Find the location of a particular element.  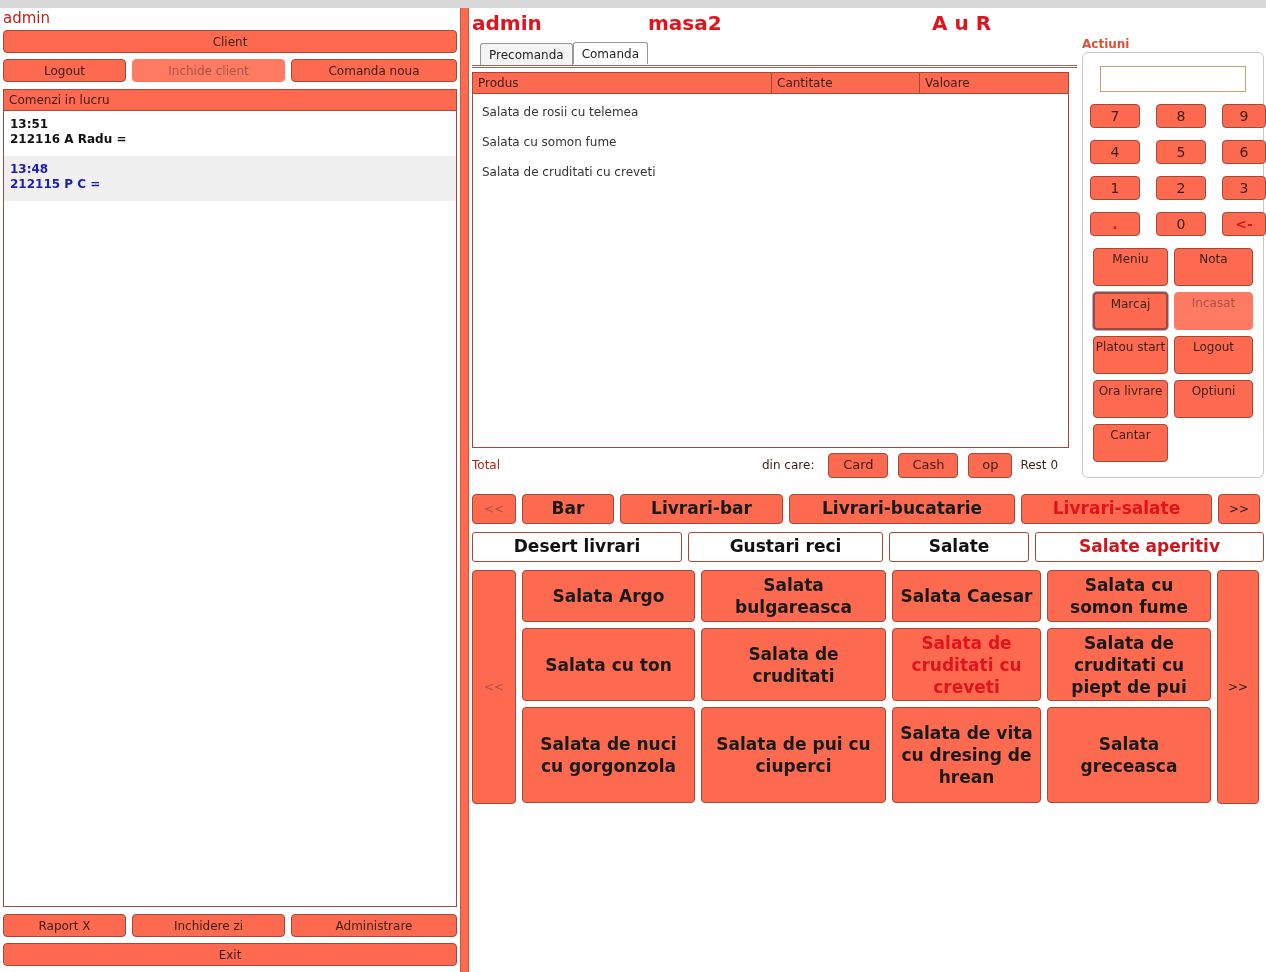

product-button: Salata greceasca is located at coordinates (1129, 755).